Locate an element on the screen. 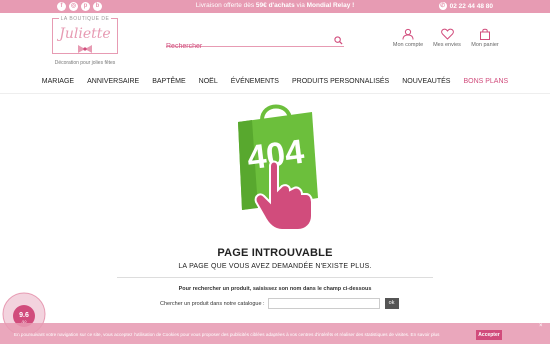  nav-item-no-l: NOËL is located at coordinates (208, 82).